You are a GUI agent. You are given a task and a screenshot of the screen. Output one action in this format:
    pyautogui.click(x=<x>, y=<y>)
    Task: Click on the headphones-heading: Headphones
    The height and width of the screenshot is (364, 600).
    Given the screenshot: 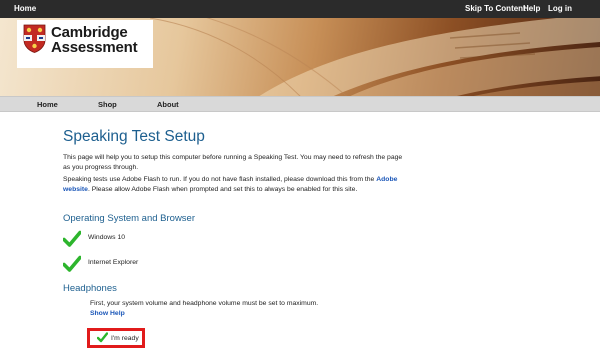 What is the action you would take?
    pyautogui.click(x=90, y=288)
    